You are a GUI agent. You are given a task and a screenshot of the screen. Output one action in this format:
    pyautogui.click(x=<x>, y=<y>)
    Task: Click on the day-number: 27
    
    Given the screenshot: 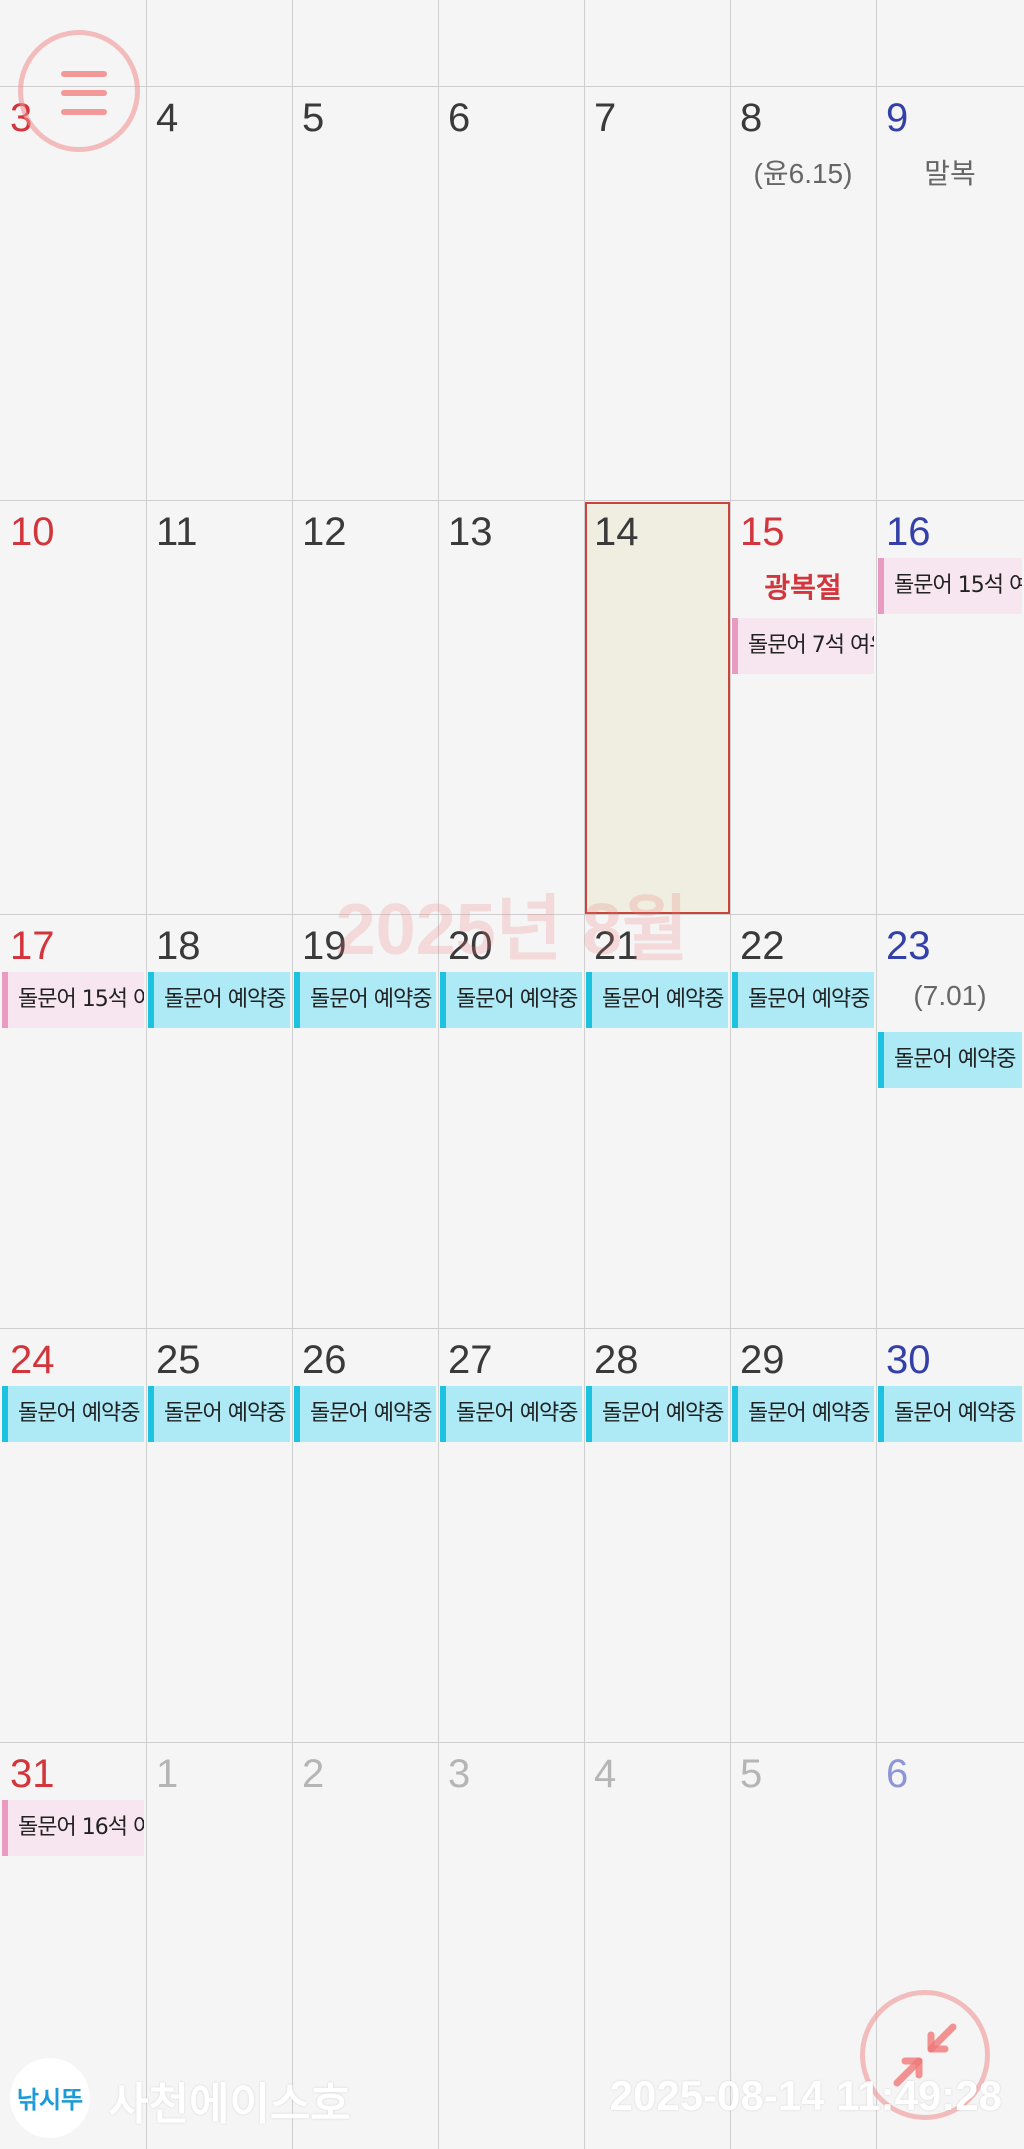 What is the action you would take?
    pyautogui.click(x=470, y=1360)
    